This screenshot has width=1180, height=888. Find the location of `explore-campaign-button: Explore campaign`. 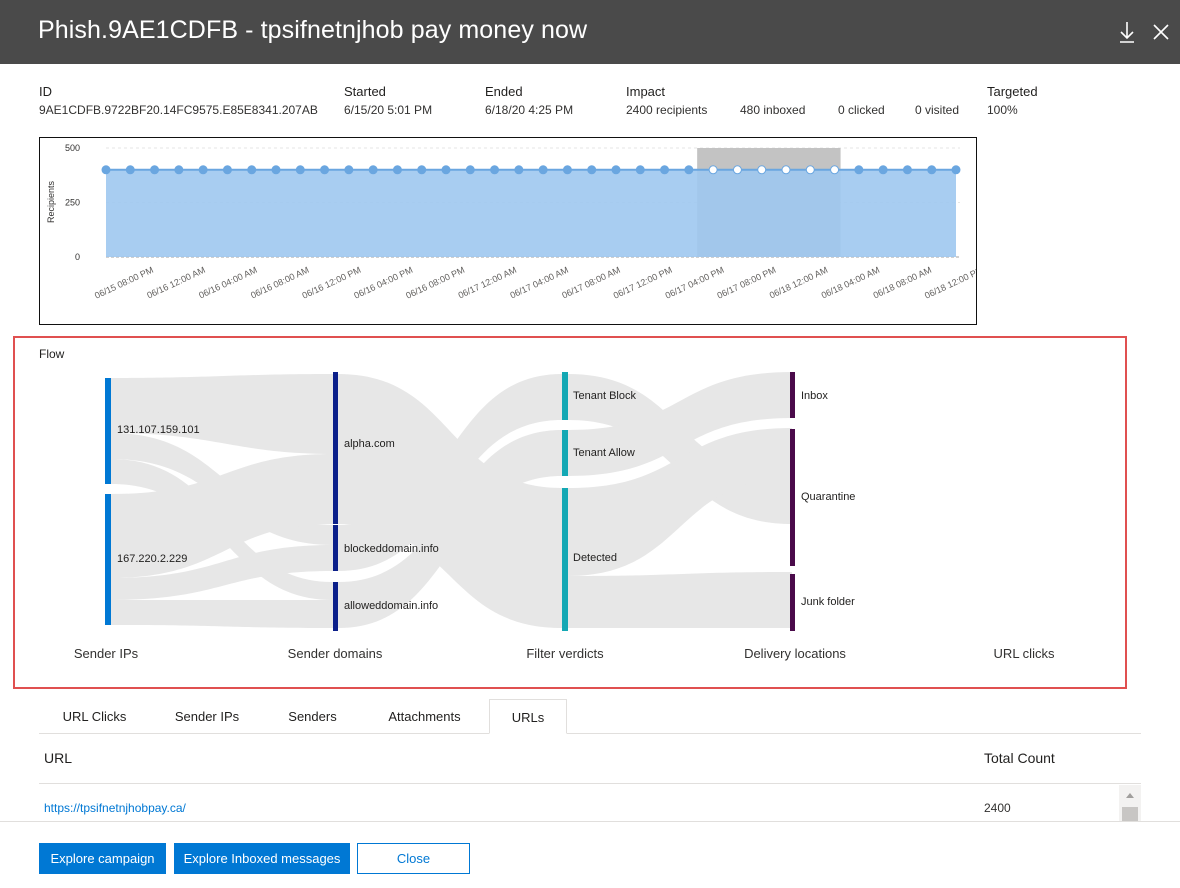

explore-campaign-button: Explore campaign is located at coordinates (102, 858).